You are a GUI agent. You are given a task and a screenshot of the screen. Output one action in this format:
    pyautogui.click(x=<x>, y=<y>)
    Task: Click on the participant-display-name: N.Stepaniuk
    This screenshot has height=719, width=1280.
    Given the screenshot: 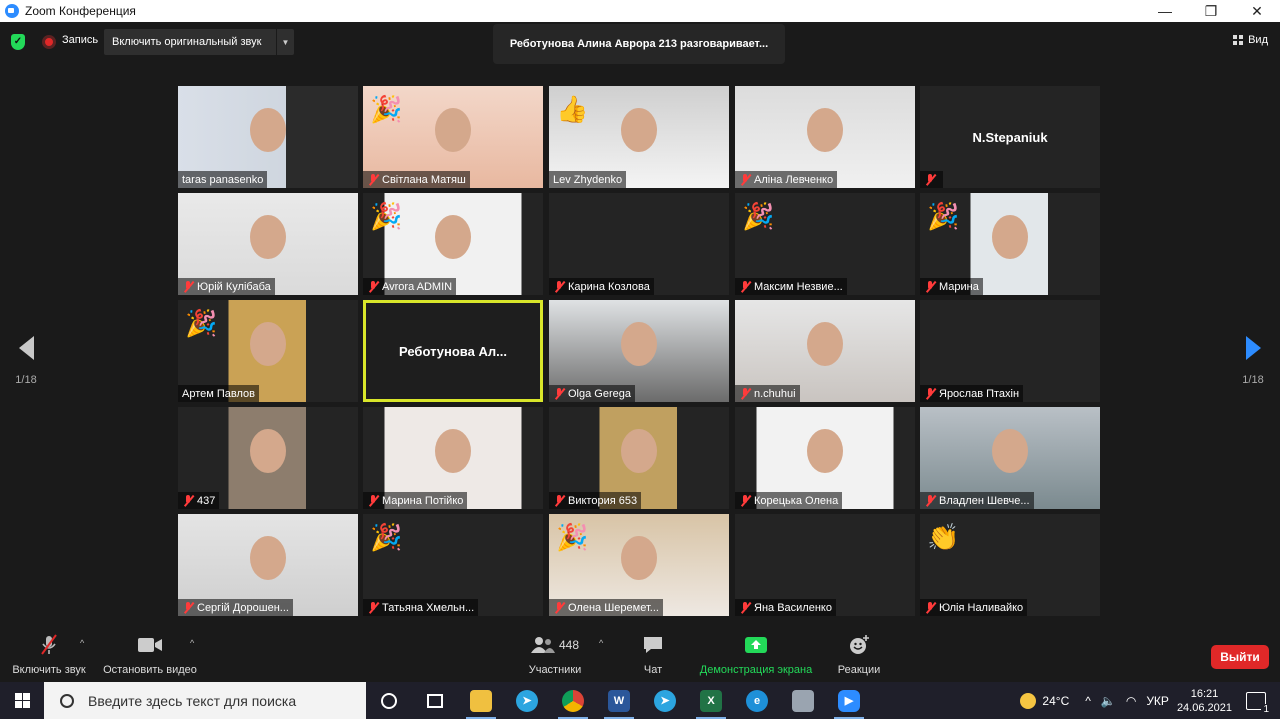 What is the action you would take?
    pyautogui.click(x=1010, y=137)
    